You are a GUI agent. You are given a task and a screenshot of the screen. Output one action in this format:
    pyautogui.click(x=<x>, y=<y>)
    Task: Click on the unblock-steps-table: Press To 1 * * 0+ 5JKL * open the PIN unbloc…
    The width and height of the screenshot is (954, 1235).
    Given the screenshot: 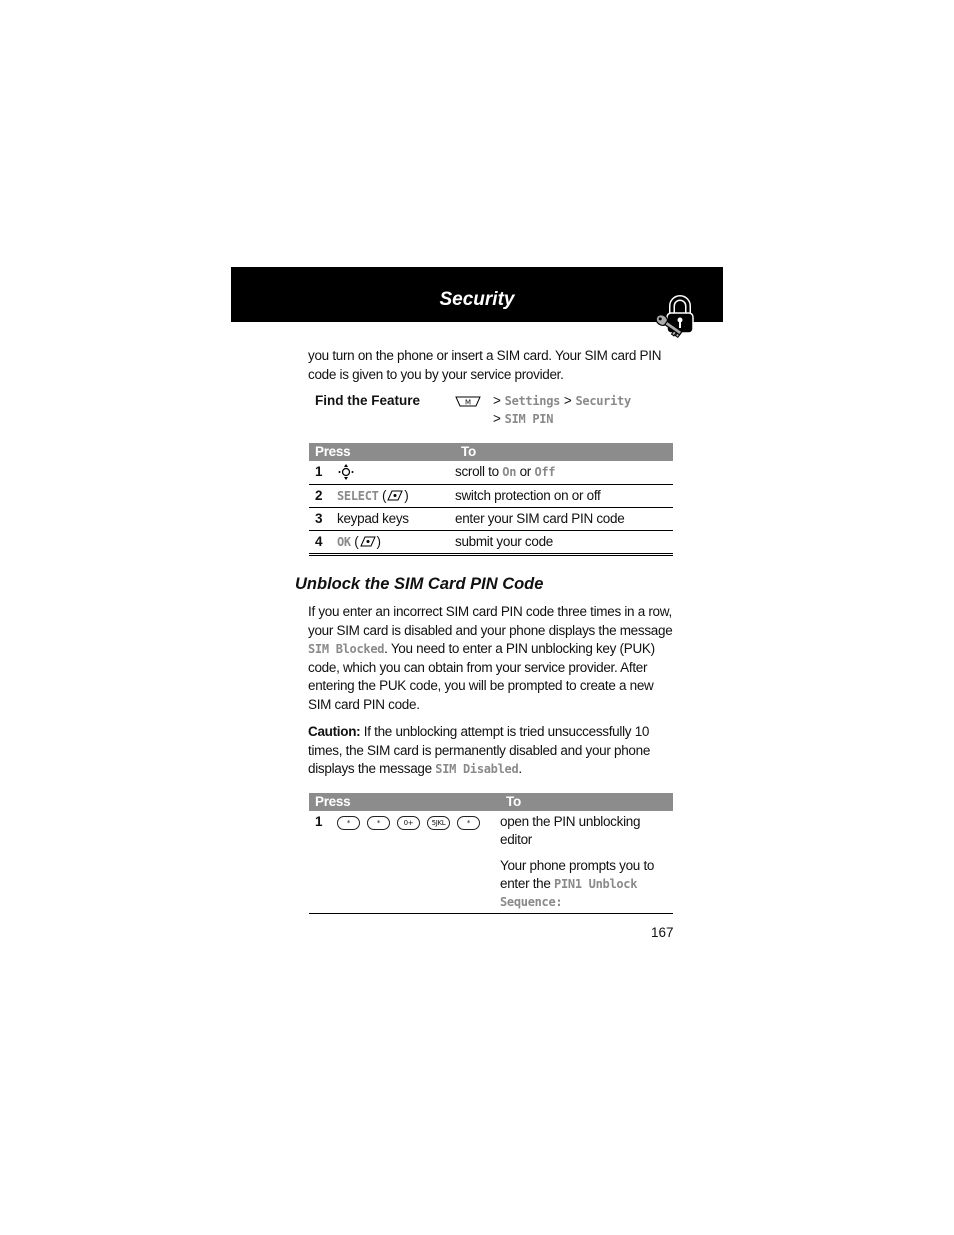 What is the action you would take?
    pyautogui.click(x=491, y=853)
    